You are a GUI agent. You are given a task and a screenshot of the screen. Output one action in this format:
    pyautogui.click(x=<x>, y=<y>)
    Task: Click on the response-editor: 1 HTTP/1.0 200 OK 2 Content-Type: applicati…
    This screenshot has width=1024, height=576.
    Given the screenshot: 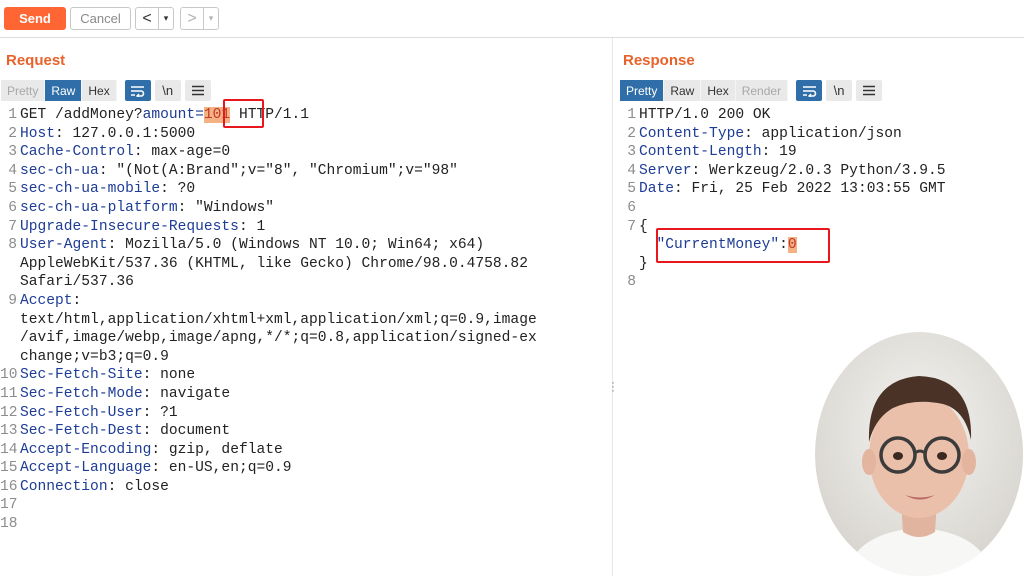 What is the action you would take?
    pyautogui.click(x=819, y=199)
    